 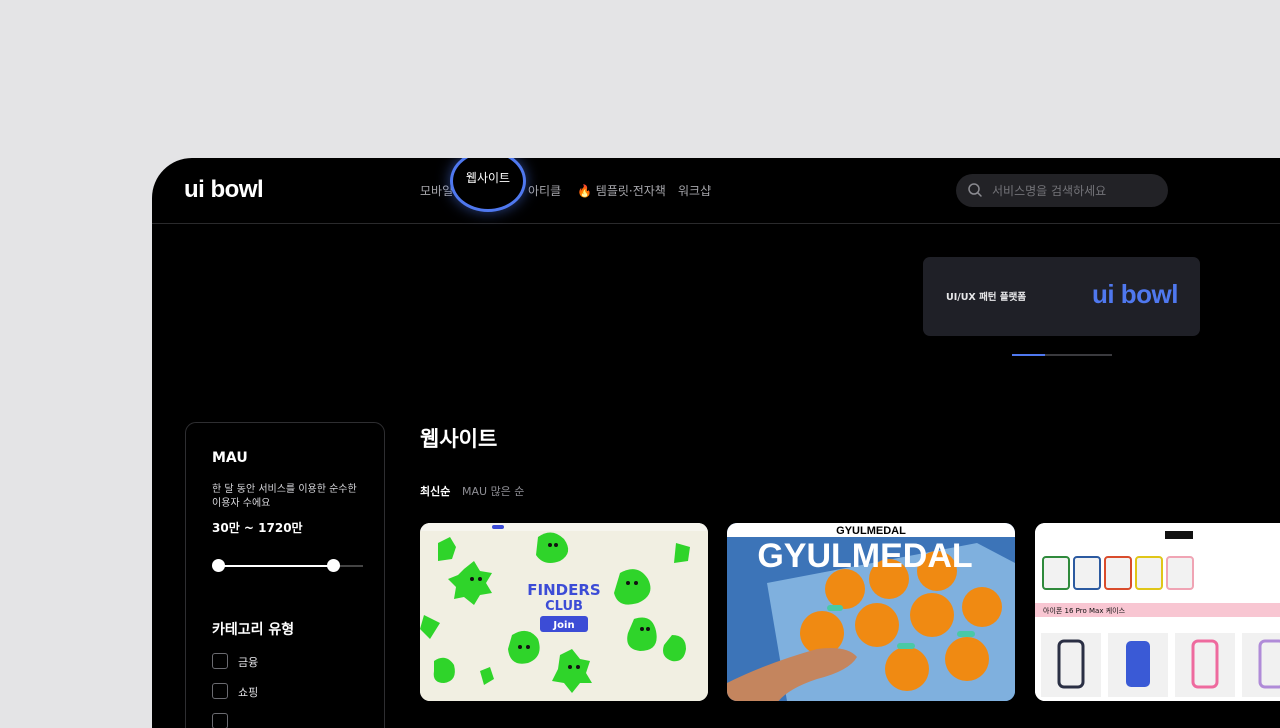 What do you see at coordinates (218, 565) in the screenshot?
I see `mau-slider-min-thumb` at bounding box center [218, 565].